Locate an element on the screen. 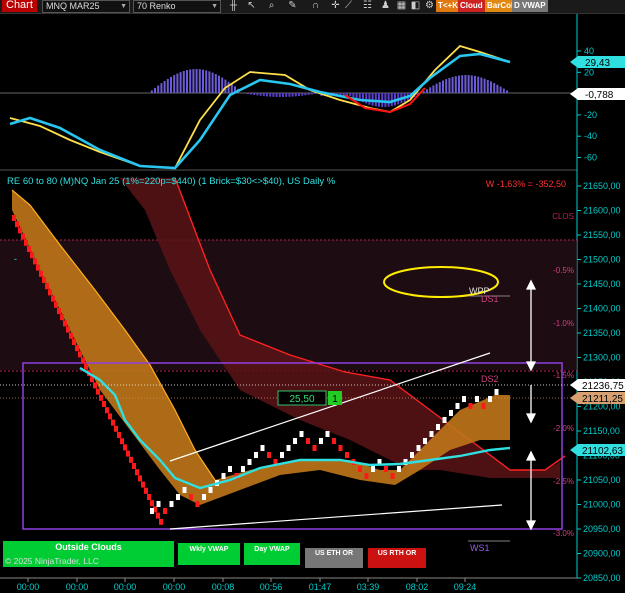  value-box-text: 25,50 is located at coordinates (301, 399).